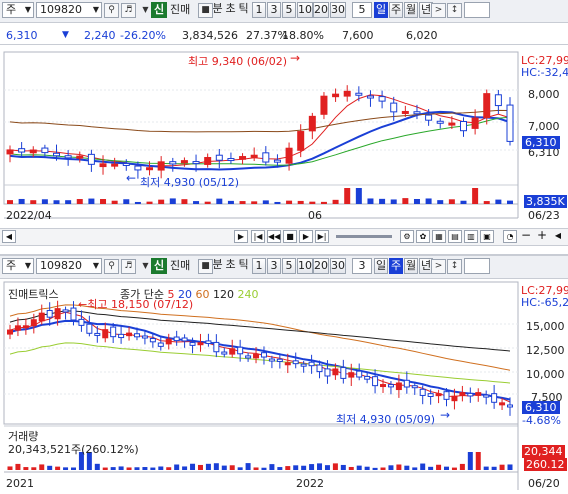 The image size is (568, 494). What do you see at coordinates (258, 236) in the screenshot?
I see `first-icon: |◀` at bounding box center [258, 236].